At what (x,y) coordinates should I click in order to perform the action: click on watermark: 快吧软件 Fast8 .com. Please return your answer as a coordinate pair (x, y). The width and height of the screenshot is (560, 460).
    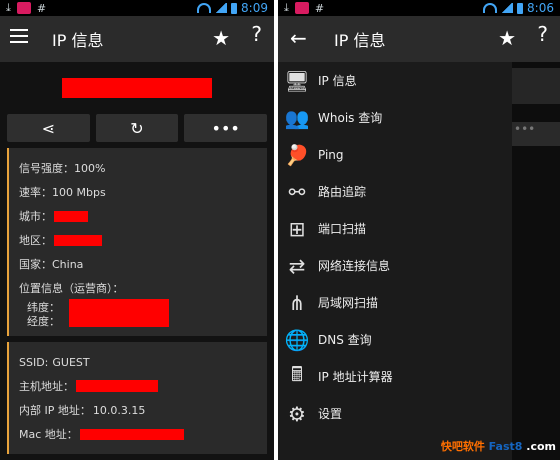
    Looking at the image, I should click on (498, 446).